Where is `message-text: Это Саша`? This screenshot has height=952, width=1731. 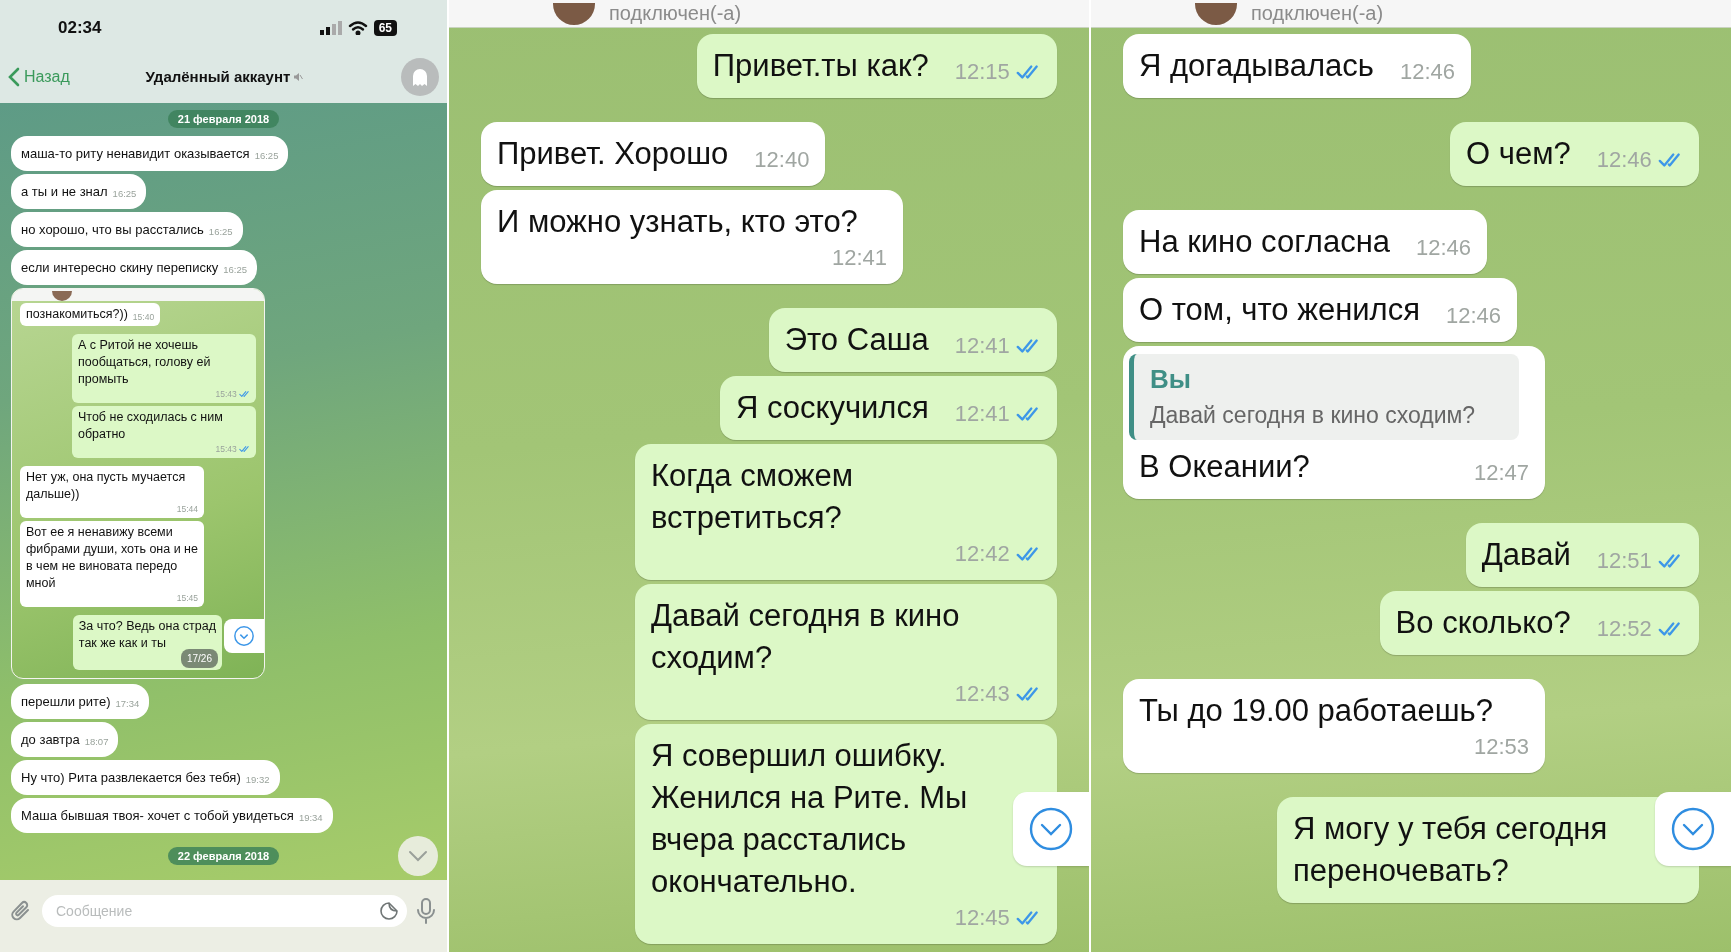 message-text: Это Саша is located at coordinates (856, 340).